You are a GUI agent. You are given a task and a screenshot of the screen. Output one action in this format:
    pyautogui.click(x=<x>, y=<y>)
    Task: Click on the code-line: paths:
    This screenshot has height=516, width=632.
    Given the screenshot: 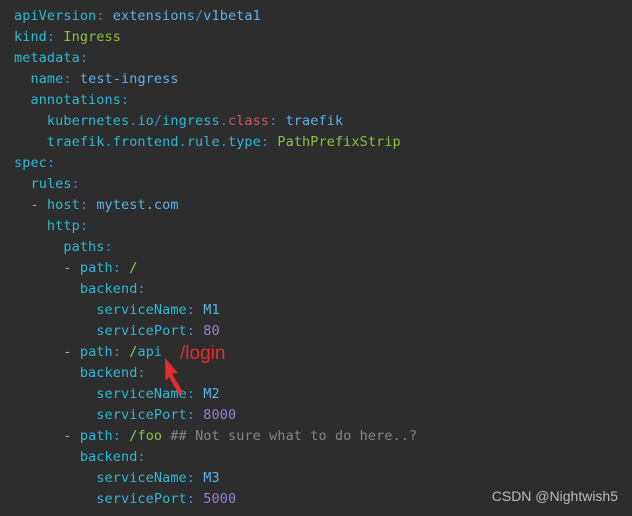 What is the action you would take?
    pyautogui.click(x=316, y=247)
    